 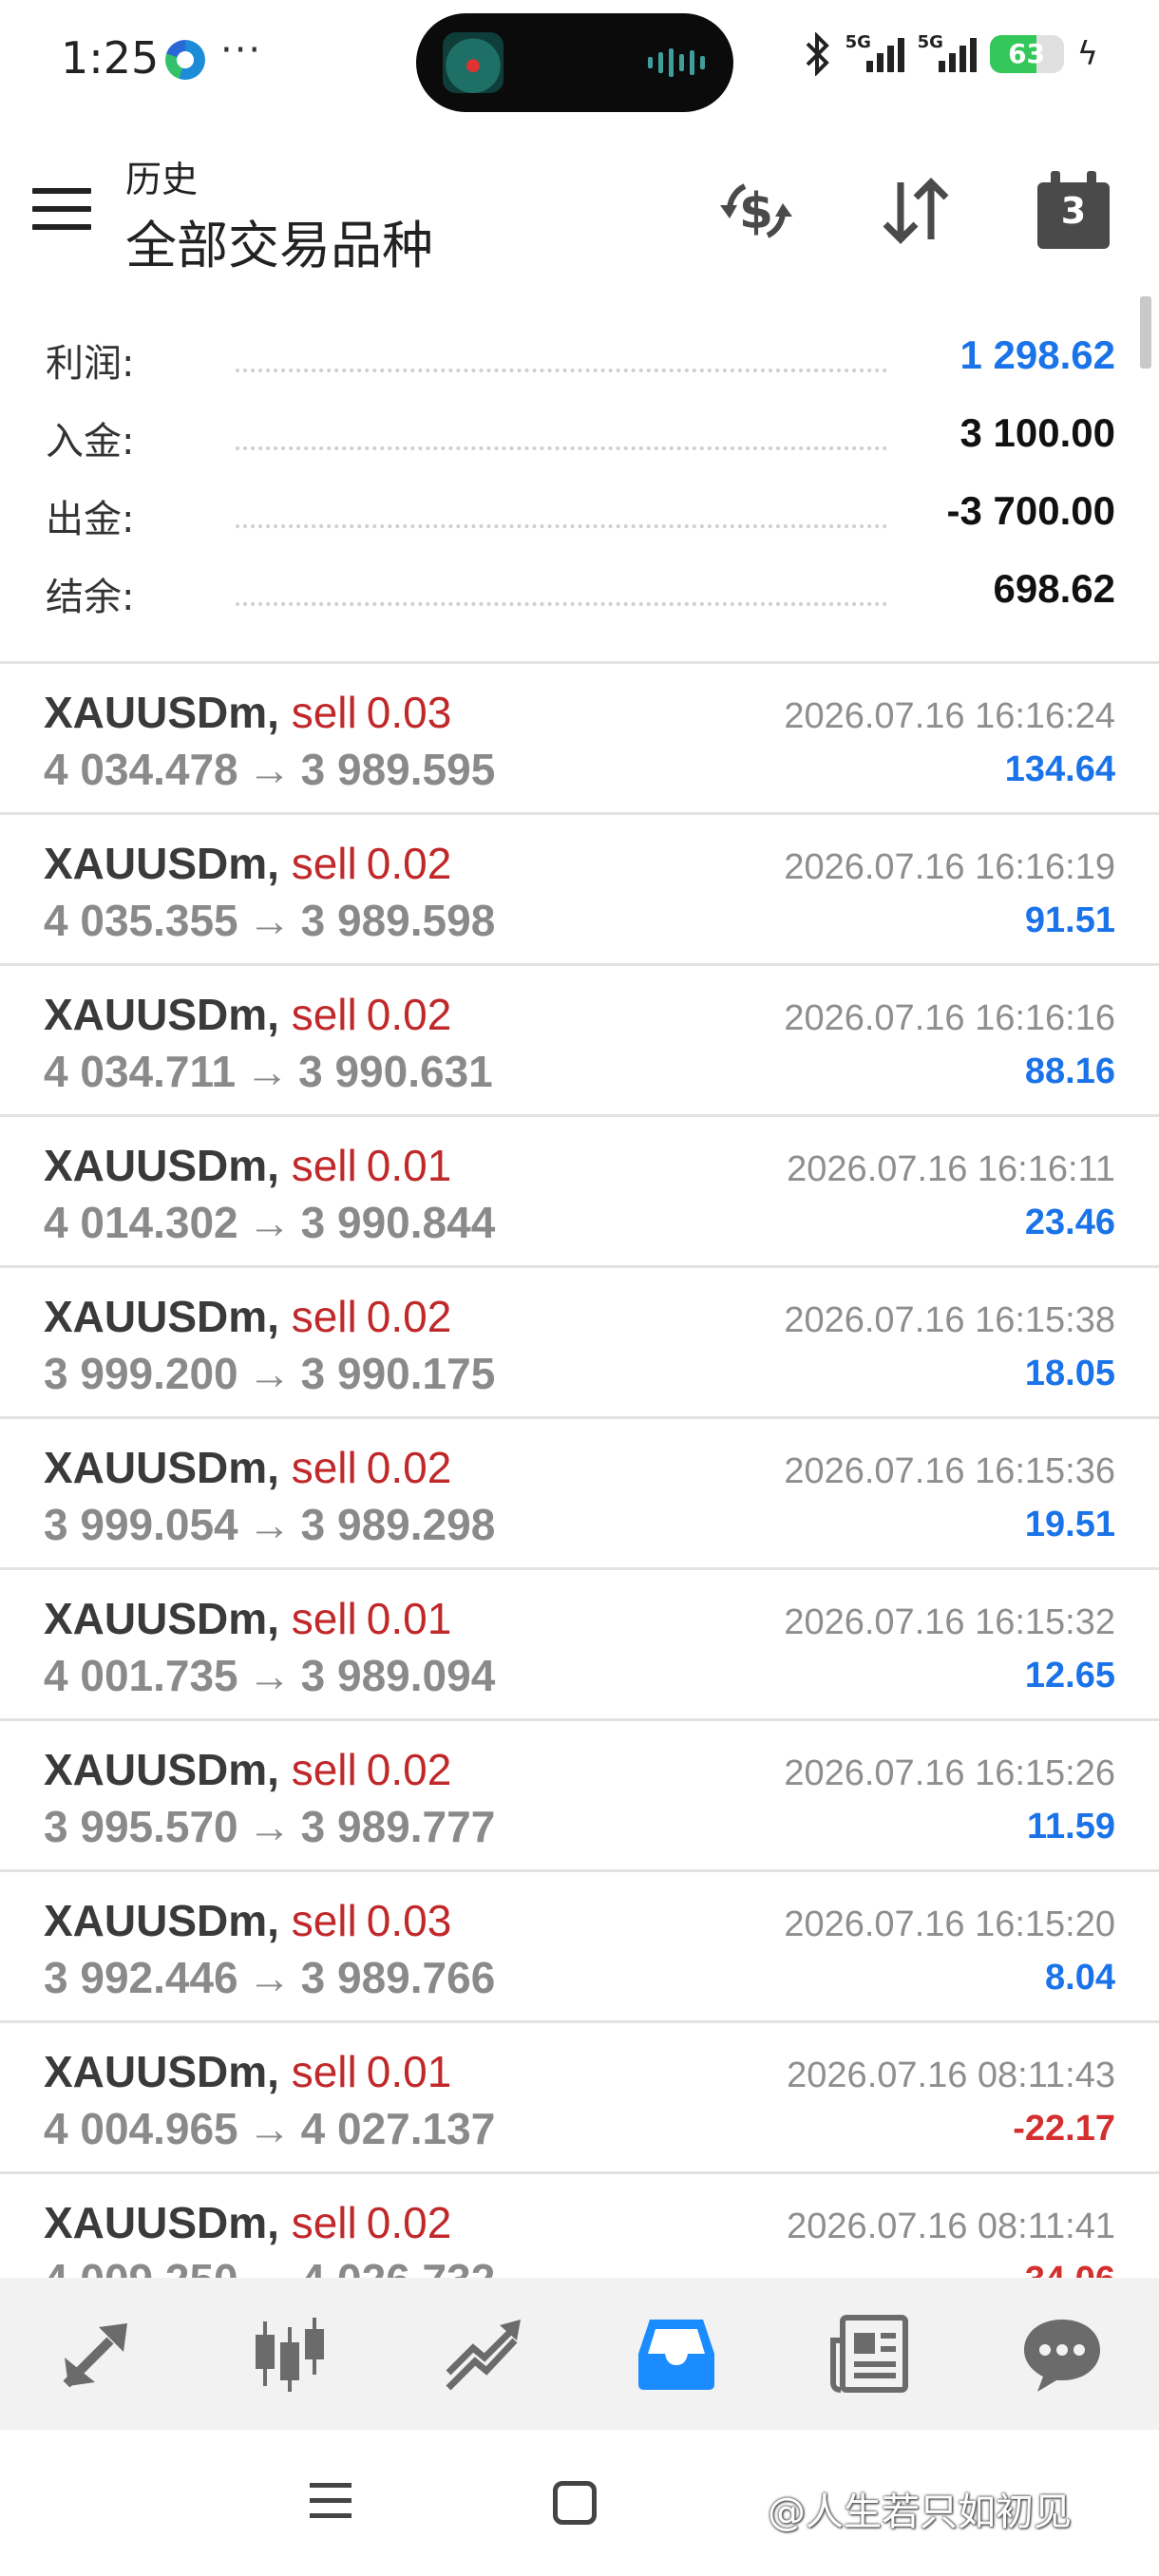 What do you see at coordinates (395, 1071) in the screenshot?
I see `close-price: 3 990.631` at bounding box center [395, 1071].